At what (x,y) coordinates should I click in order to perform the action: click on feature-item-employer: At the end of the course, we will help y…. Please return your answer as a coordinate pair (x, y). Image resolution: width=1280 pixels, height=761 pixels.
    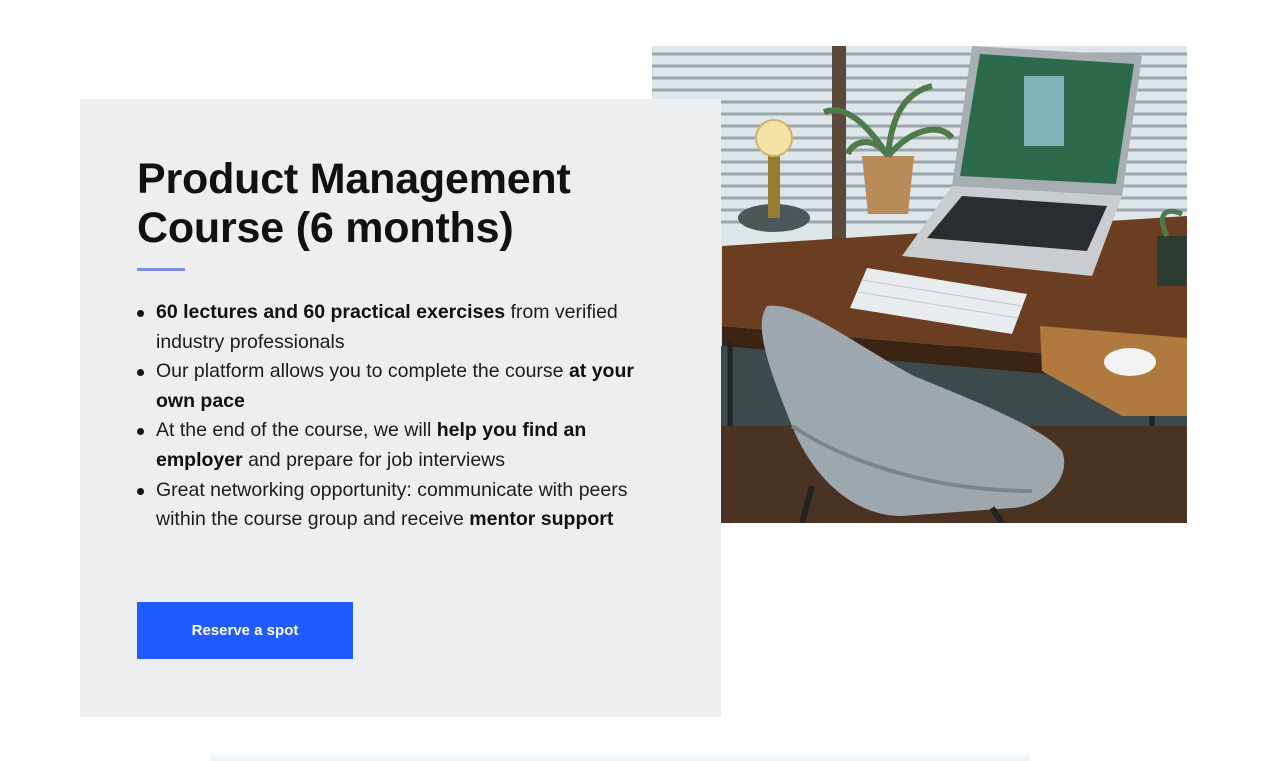
    Looking at the image, I should click on (396, 445).